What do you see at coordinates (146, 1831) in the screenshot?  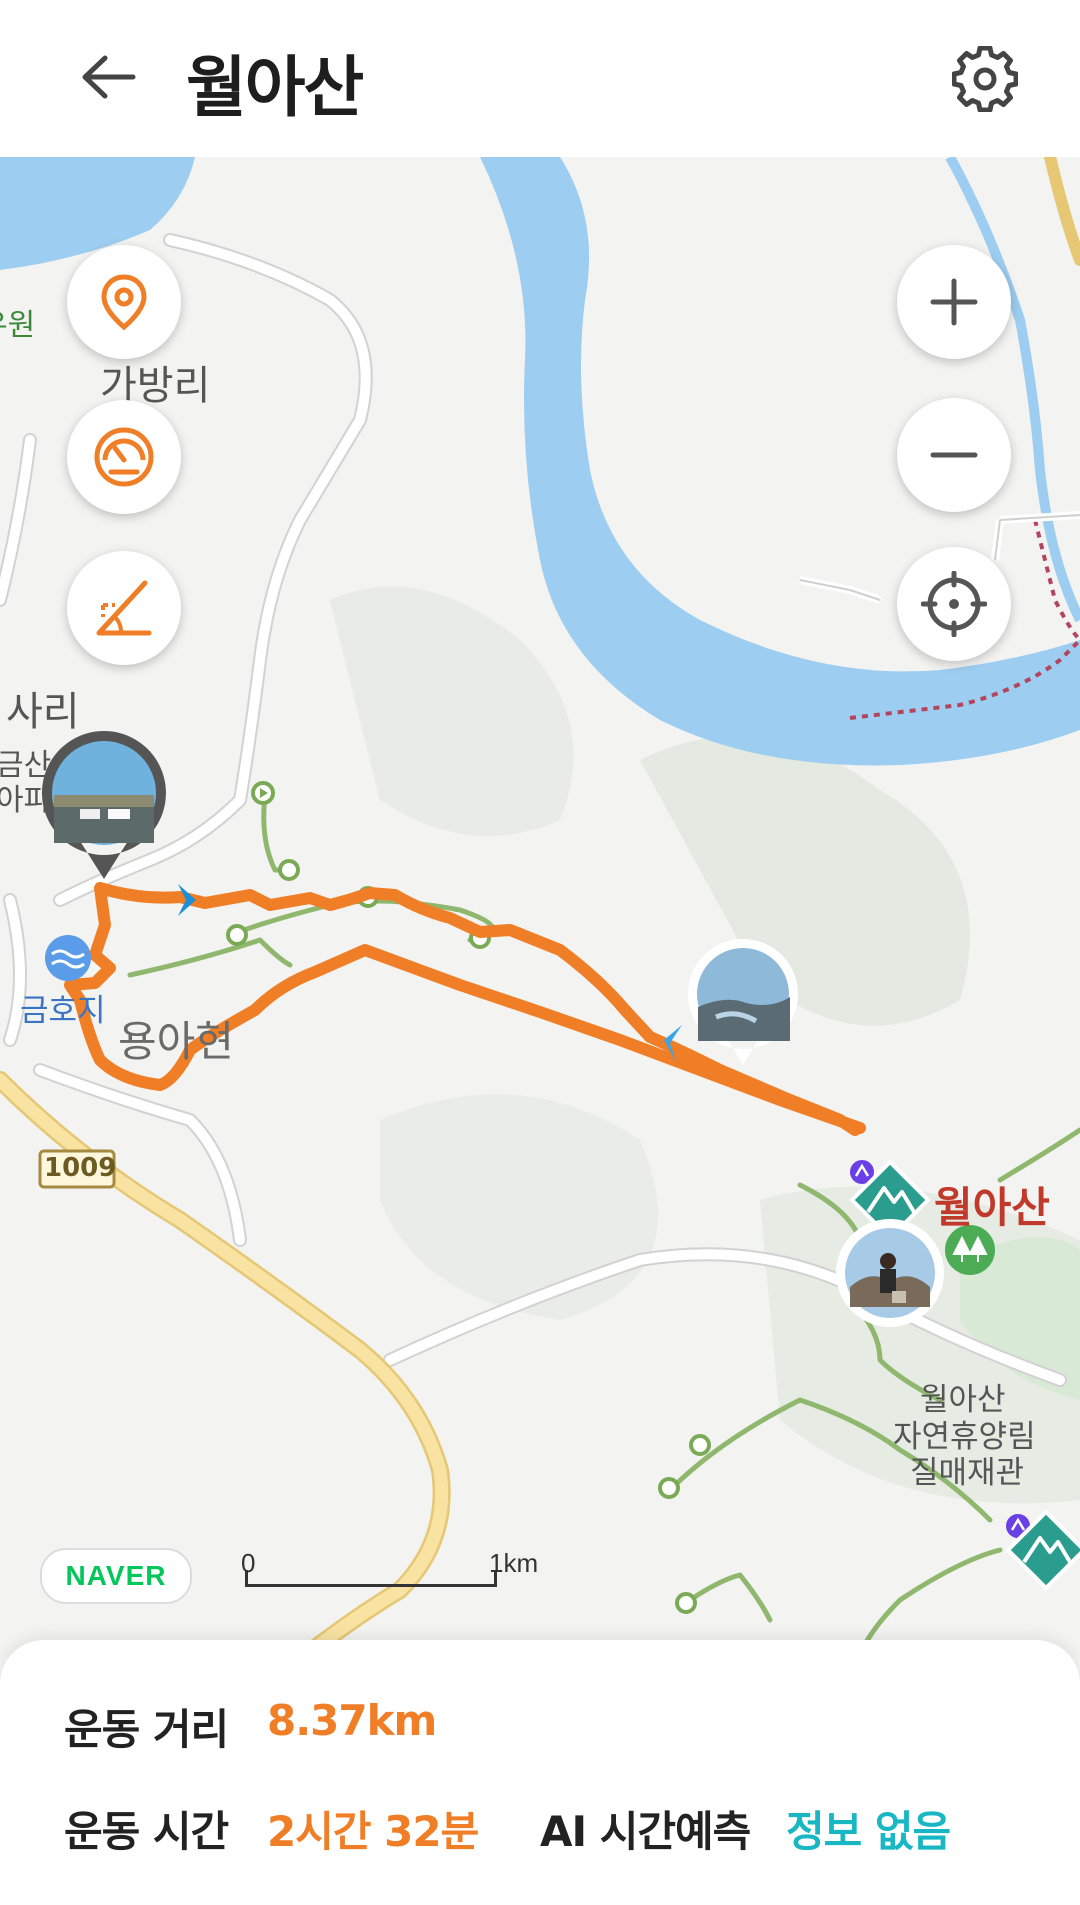 I see `duration-label: 운동 시간` at bounding box center [146, 1831].